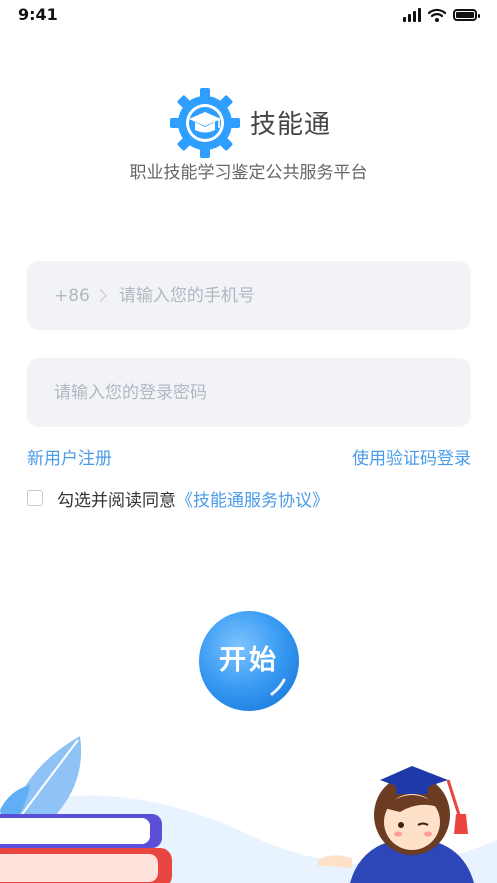 Image resolution: width=497 pixels, height=883 pixels. I want to click on battery-icon, so click(466, 15).